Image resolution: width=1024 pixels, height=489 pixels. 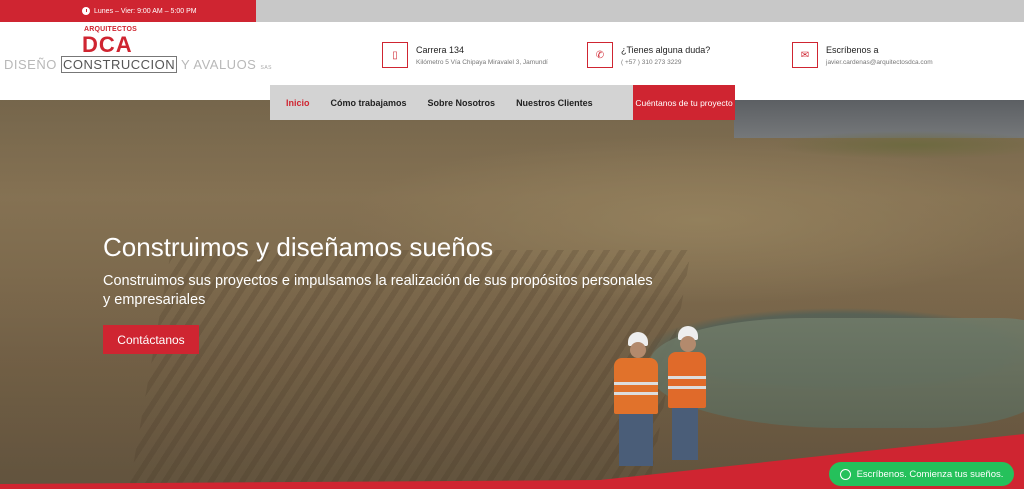 I want to click on phone-icon: ✆, so click(x=600, y=55).